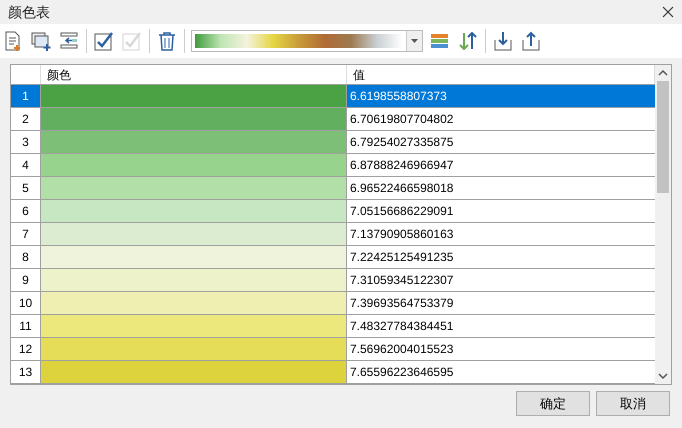  What do you see at coordinates (668, 12) in the screenshot?
I see `close-icon` at bounding box center [668, 12].